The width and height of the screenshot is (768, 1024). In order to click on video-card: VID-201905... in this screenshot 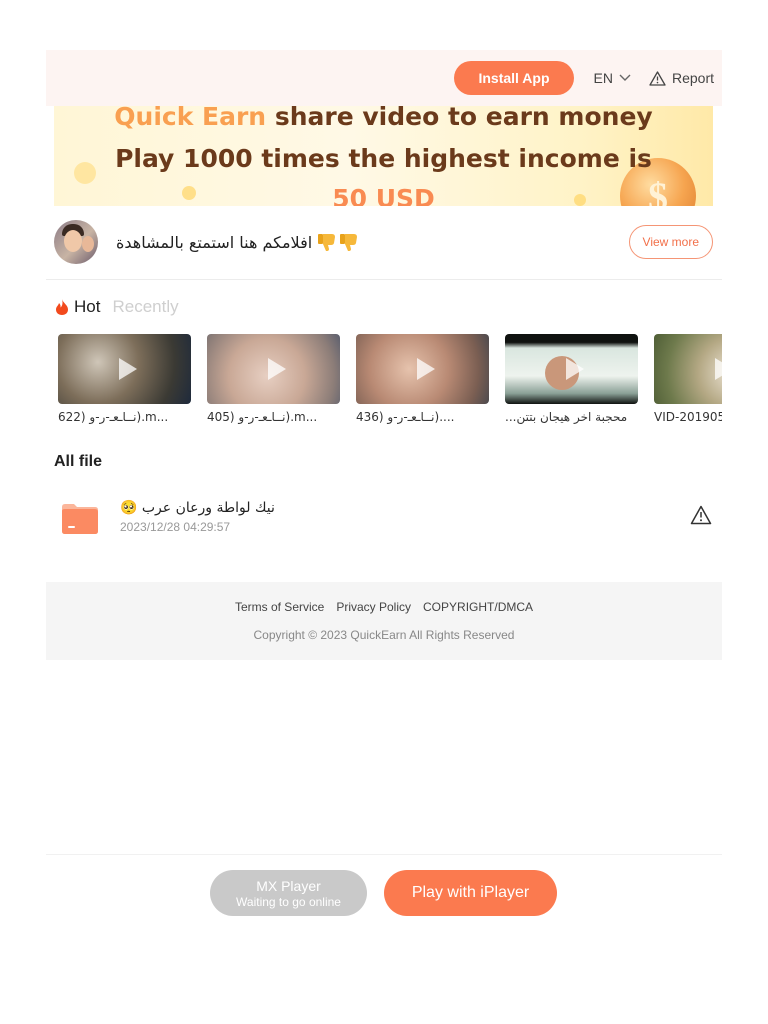, I will do `click(688, 379)`.